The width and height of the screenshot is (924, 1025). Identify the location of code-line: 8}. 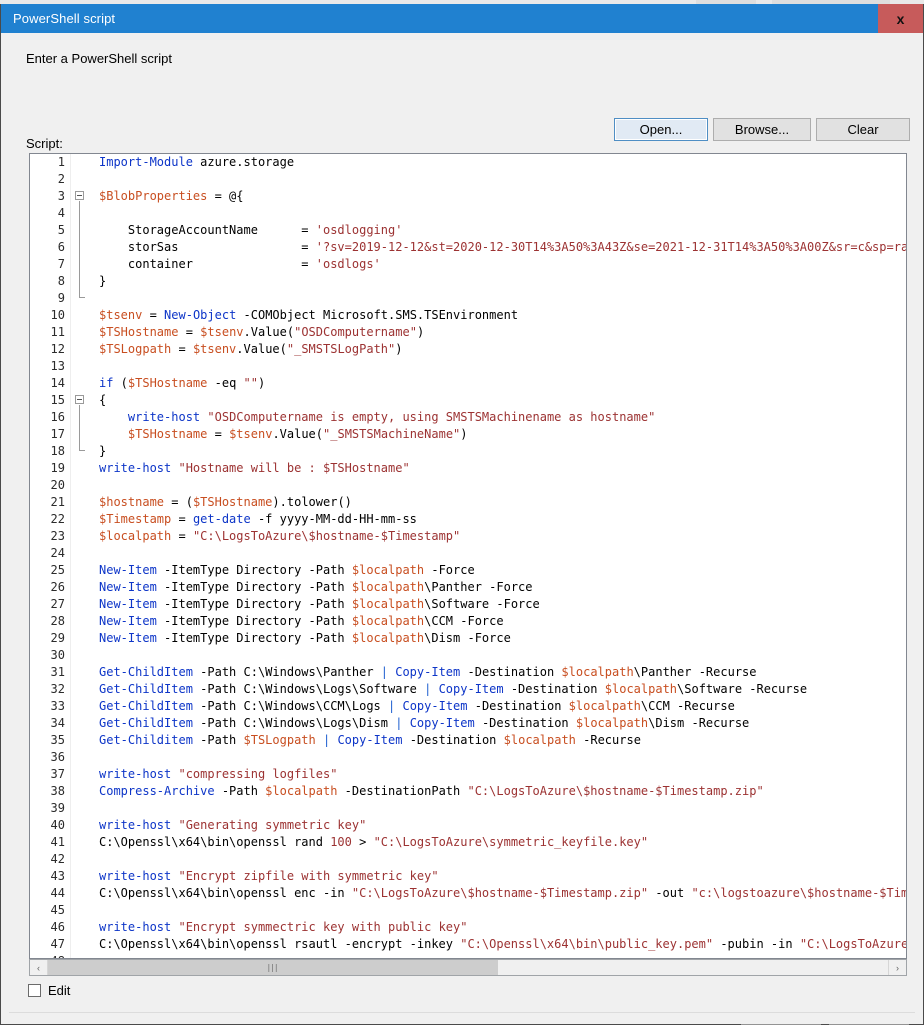
(468, 281).